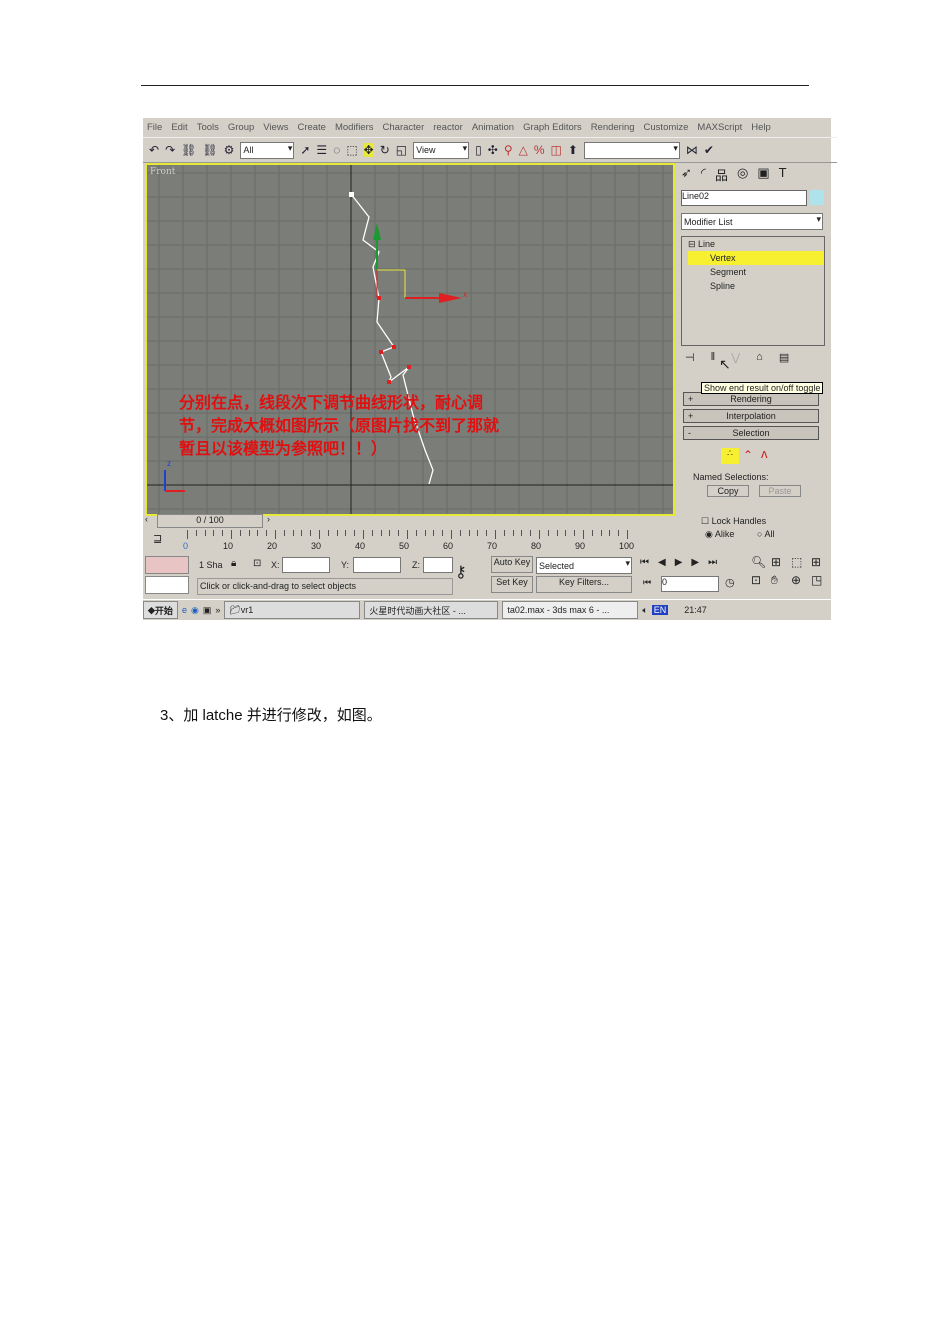 Image resolution: width=950 pixels, height=1344 pixels. Describe the element at coordinates (523, 150) in the screenshot. I see `angle-snap-icon: △` at that location.